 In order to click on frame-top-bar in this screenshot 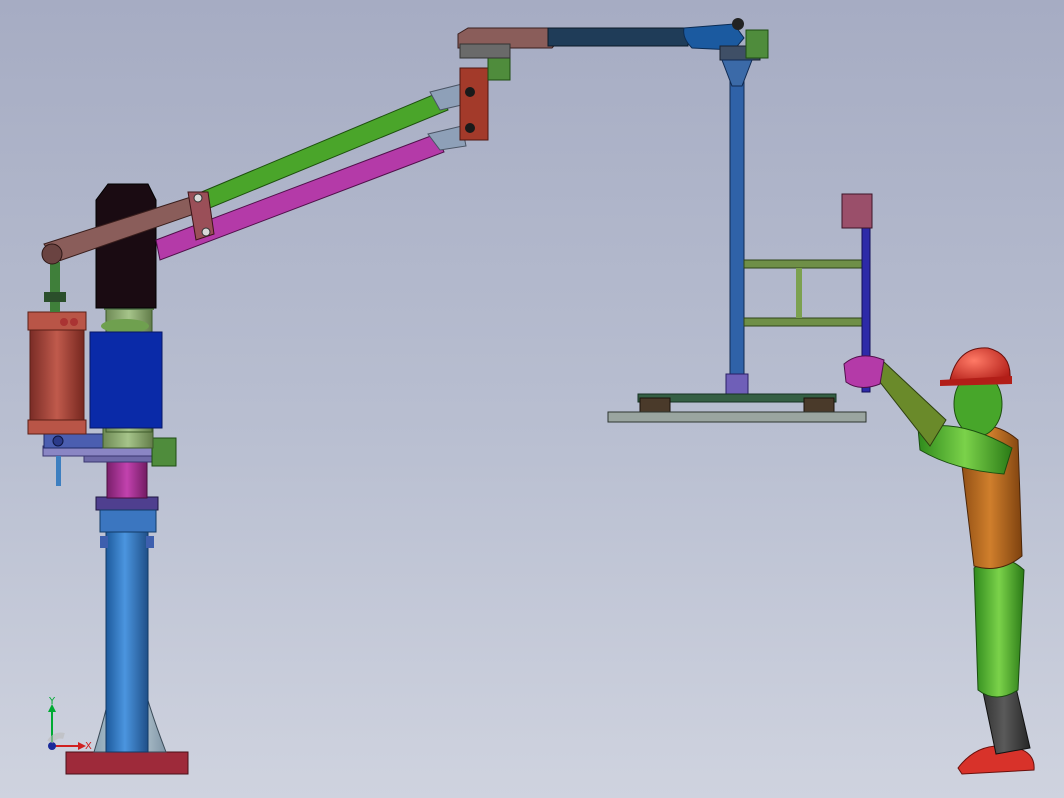, I will do `click(803, 264)`.